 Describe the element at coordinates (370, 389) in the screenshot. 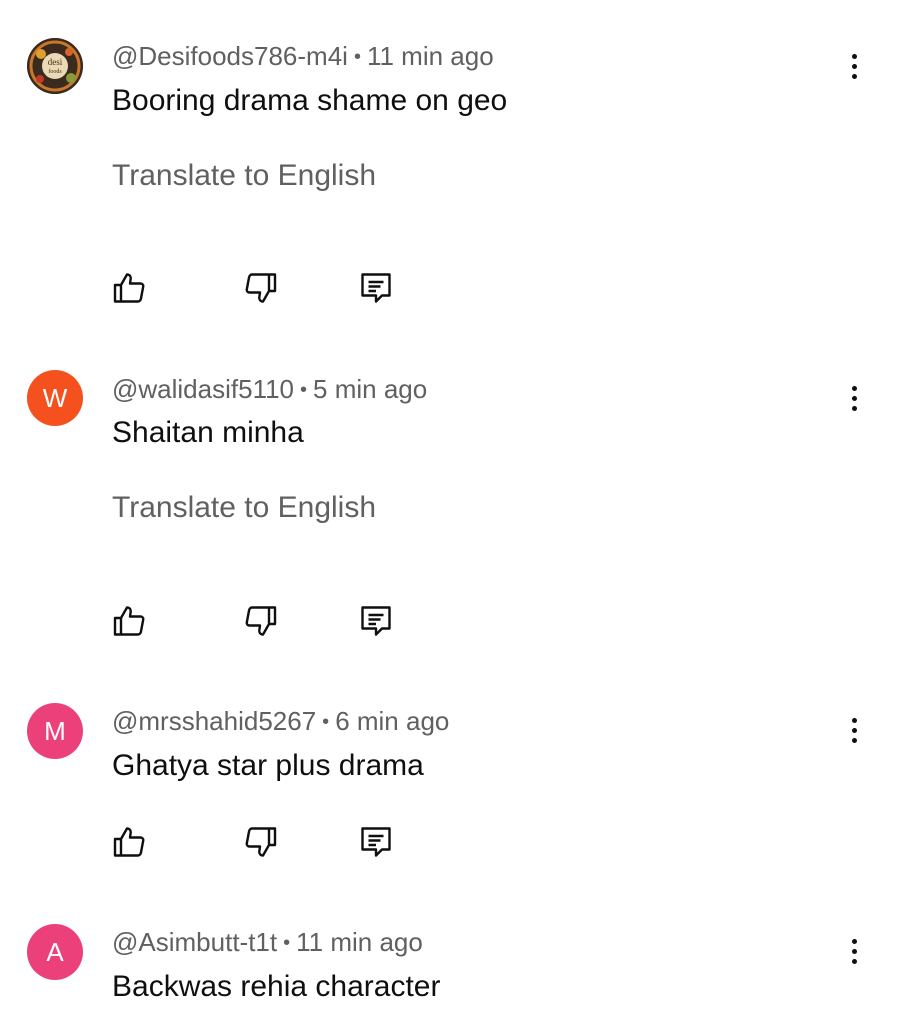

I see `comment-time: 5 min ago` at that location.